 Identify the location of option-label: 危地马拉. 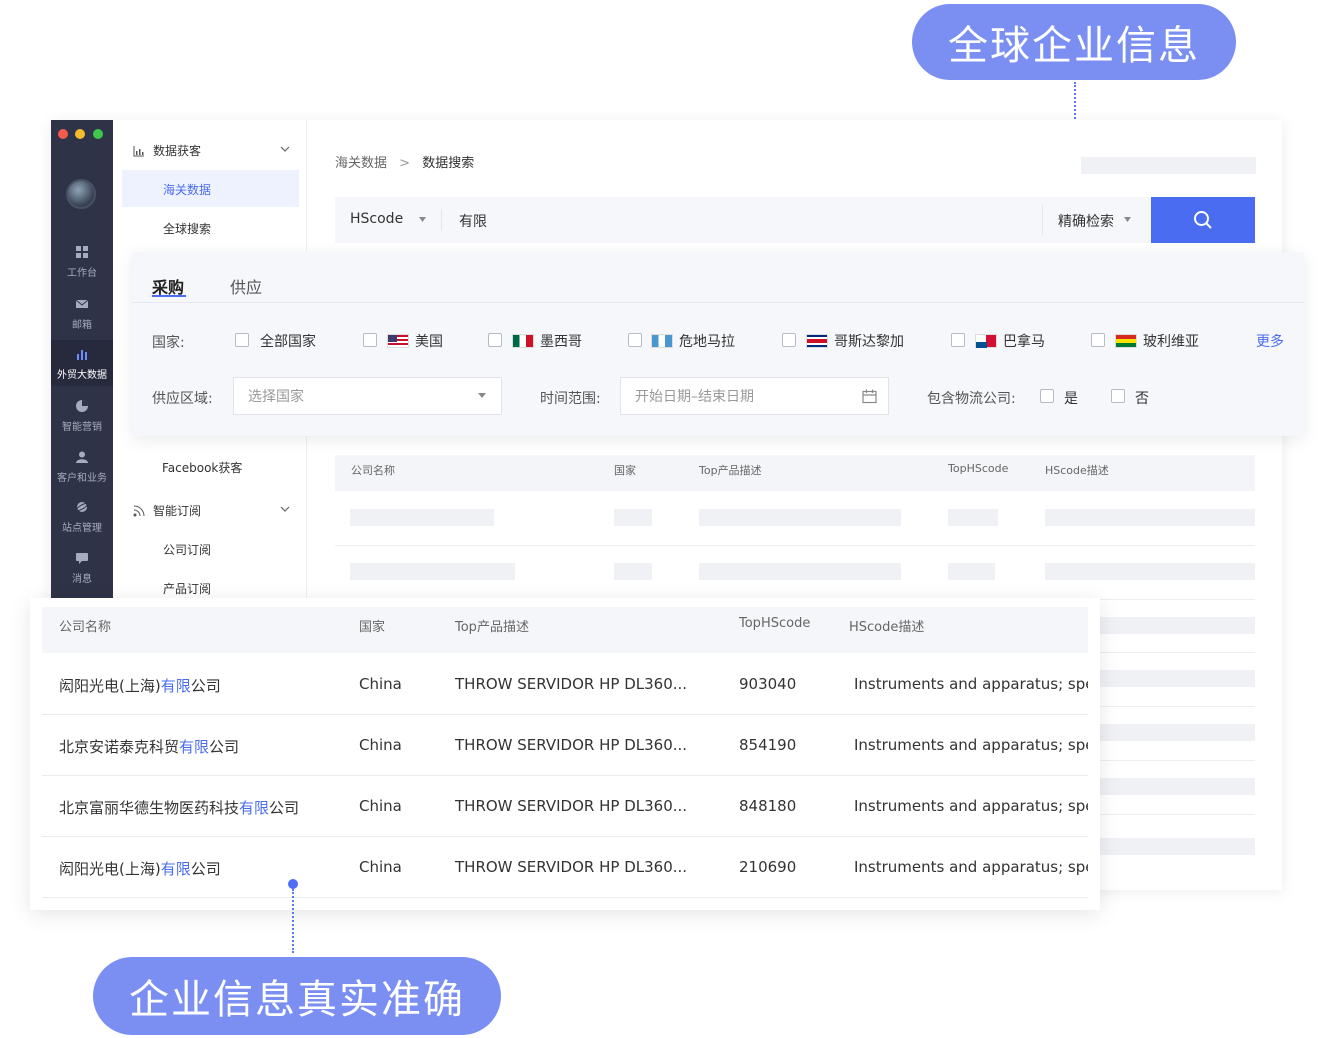
(707, 342).